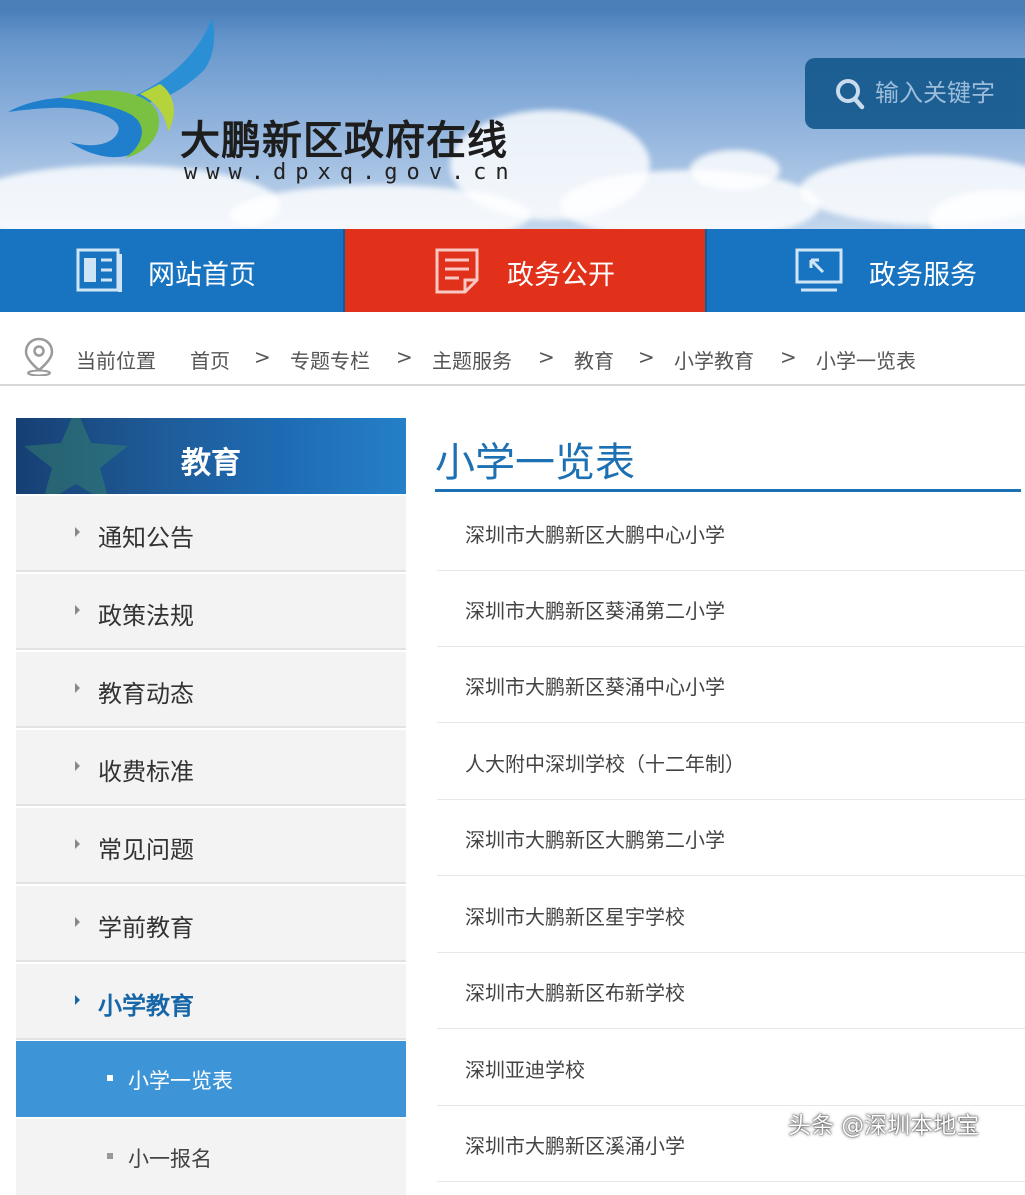 This screenshot has height=1195, width=1025. What do you see at coordinates (330, 359) in the screenshot?
I see `breadcrumb-item-special-topics: 专题专栏` at bounding box center [330, 359].